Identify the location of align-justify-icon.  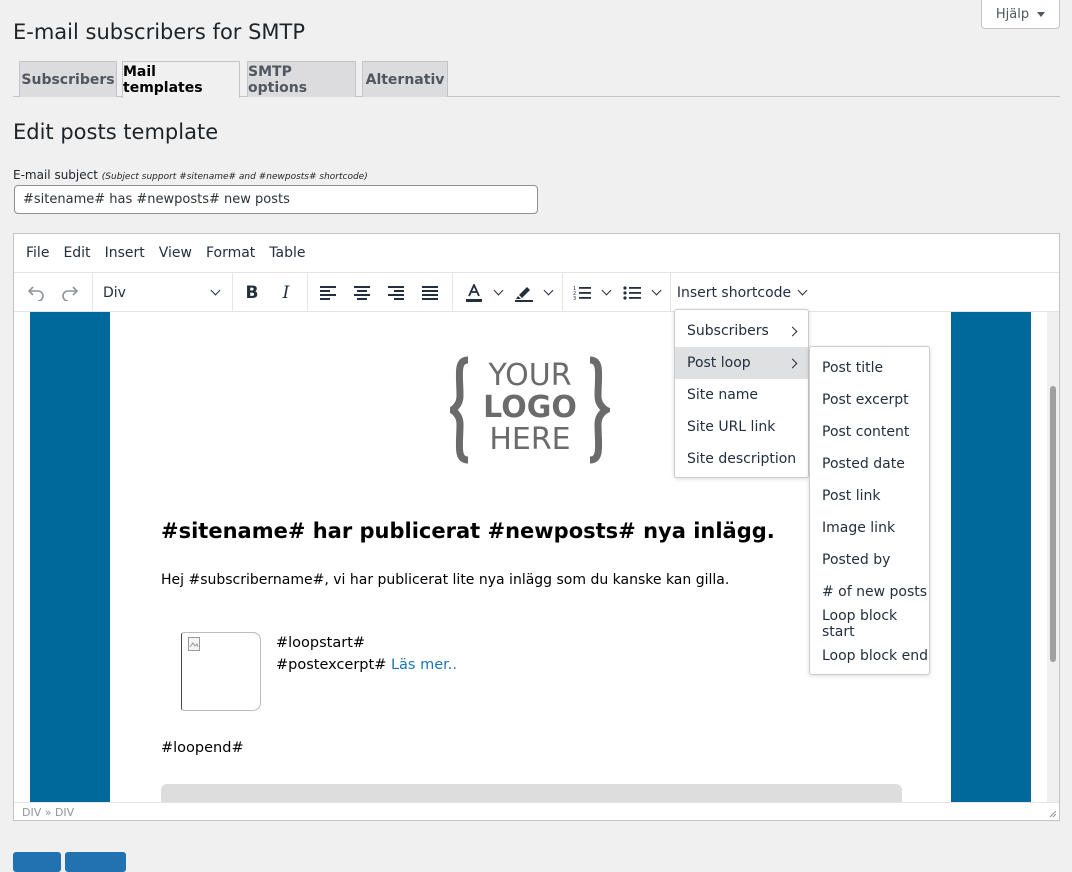
(430, 292).